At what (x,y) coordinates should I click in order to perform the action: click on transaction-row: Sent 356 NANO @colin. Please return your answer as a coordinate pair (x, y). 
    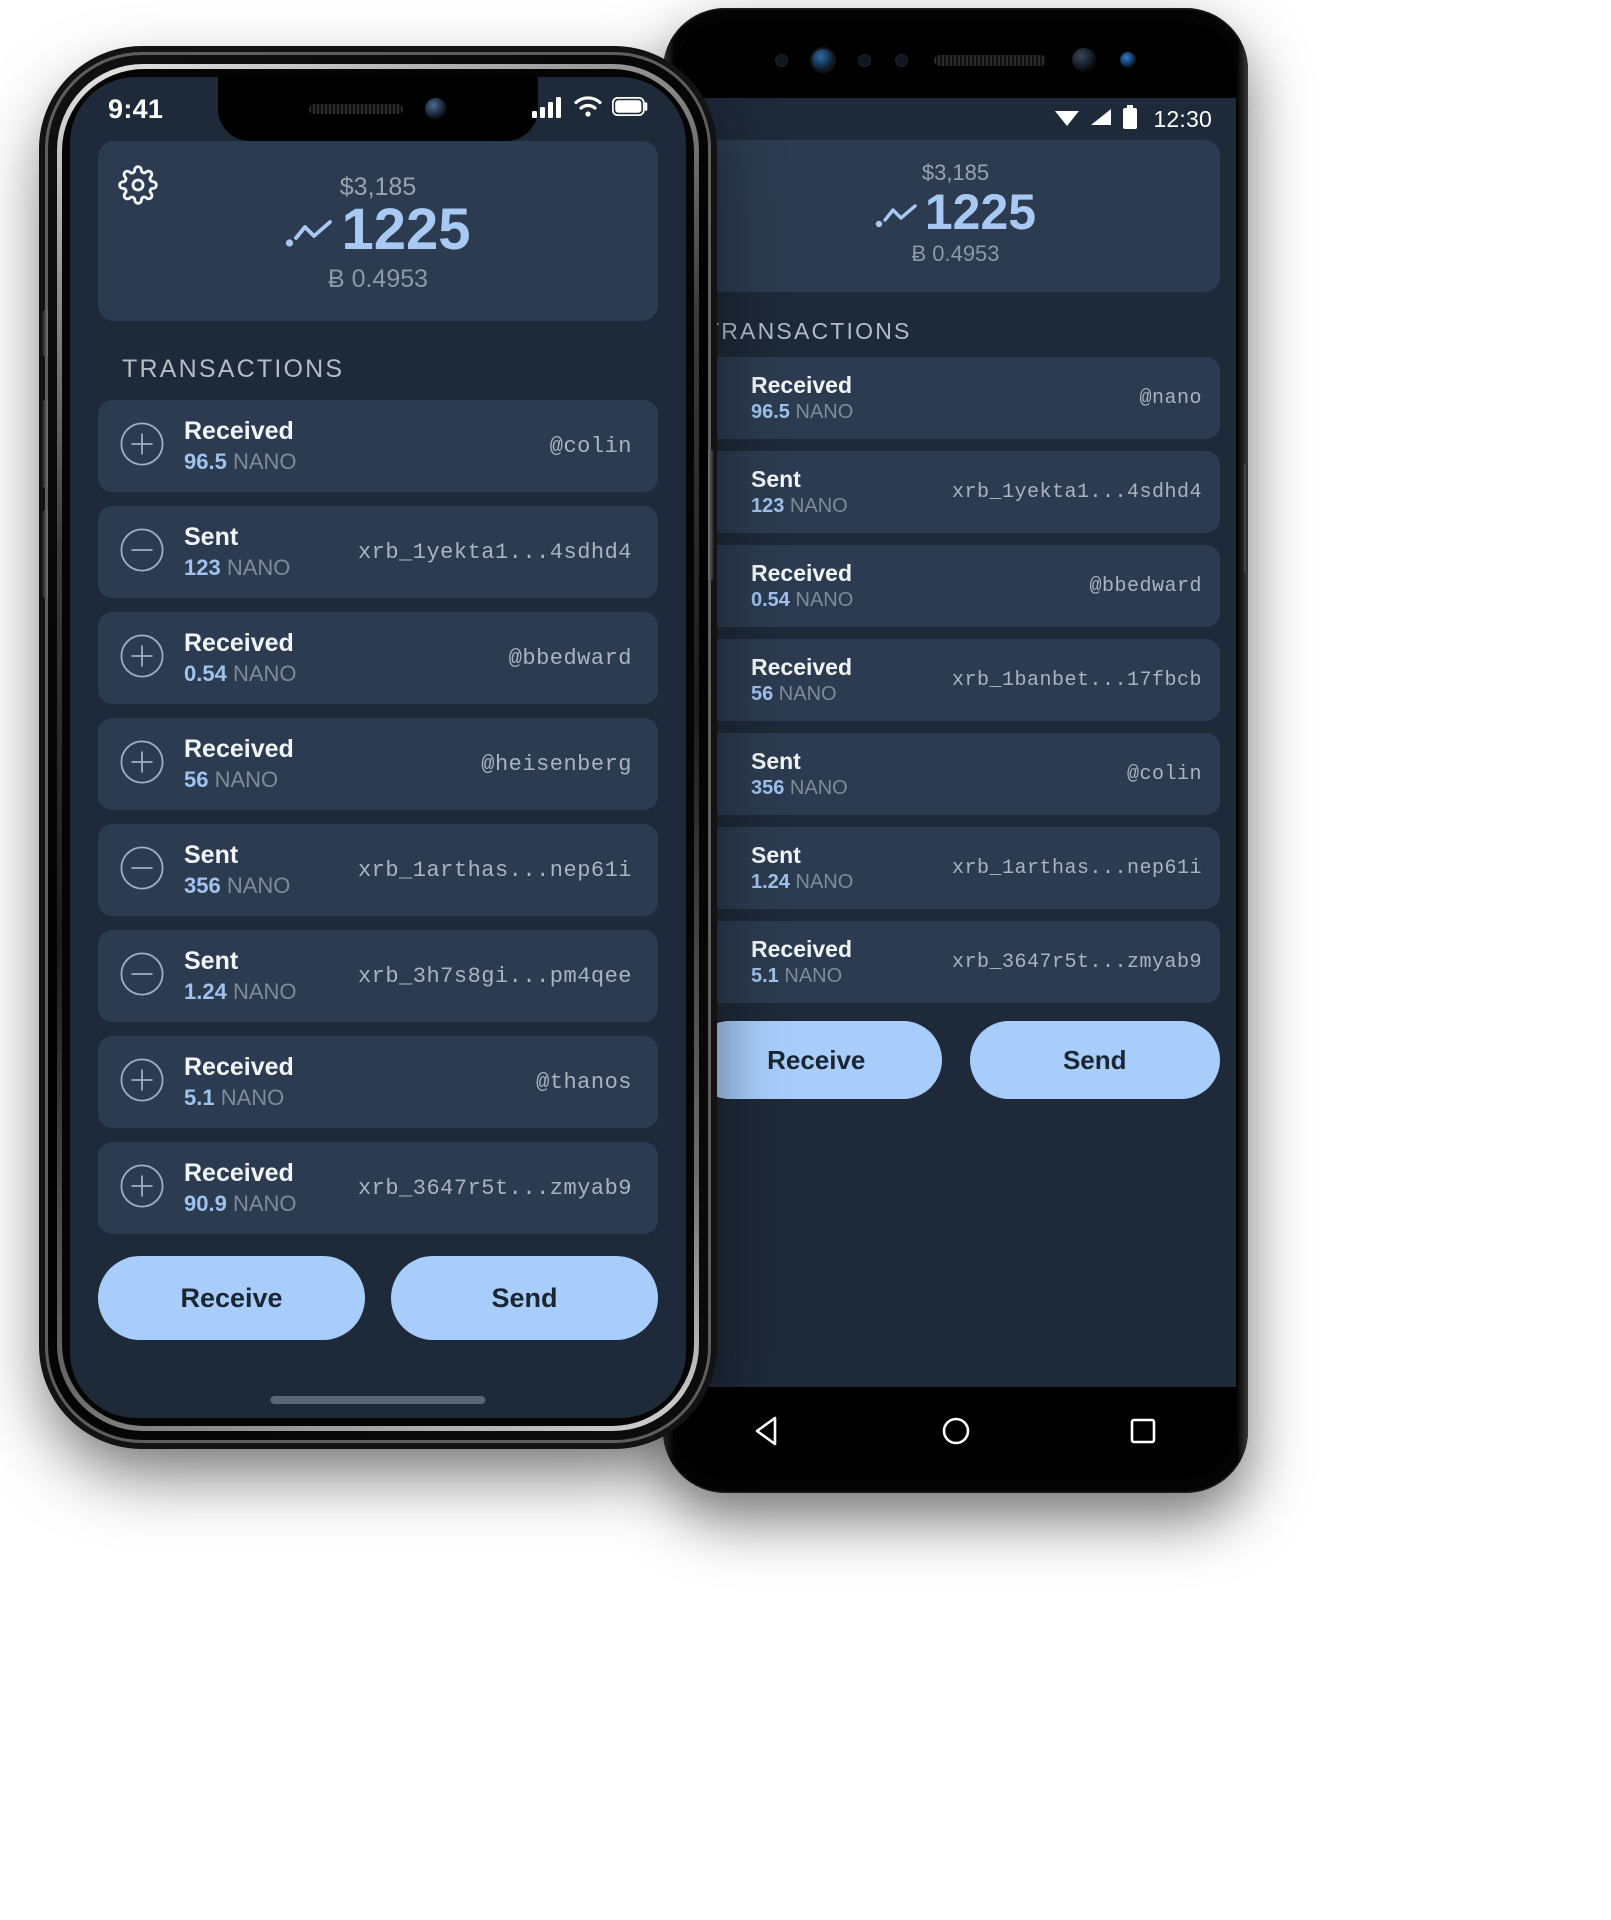
    Looking at the image, I should click on (955, 774).